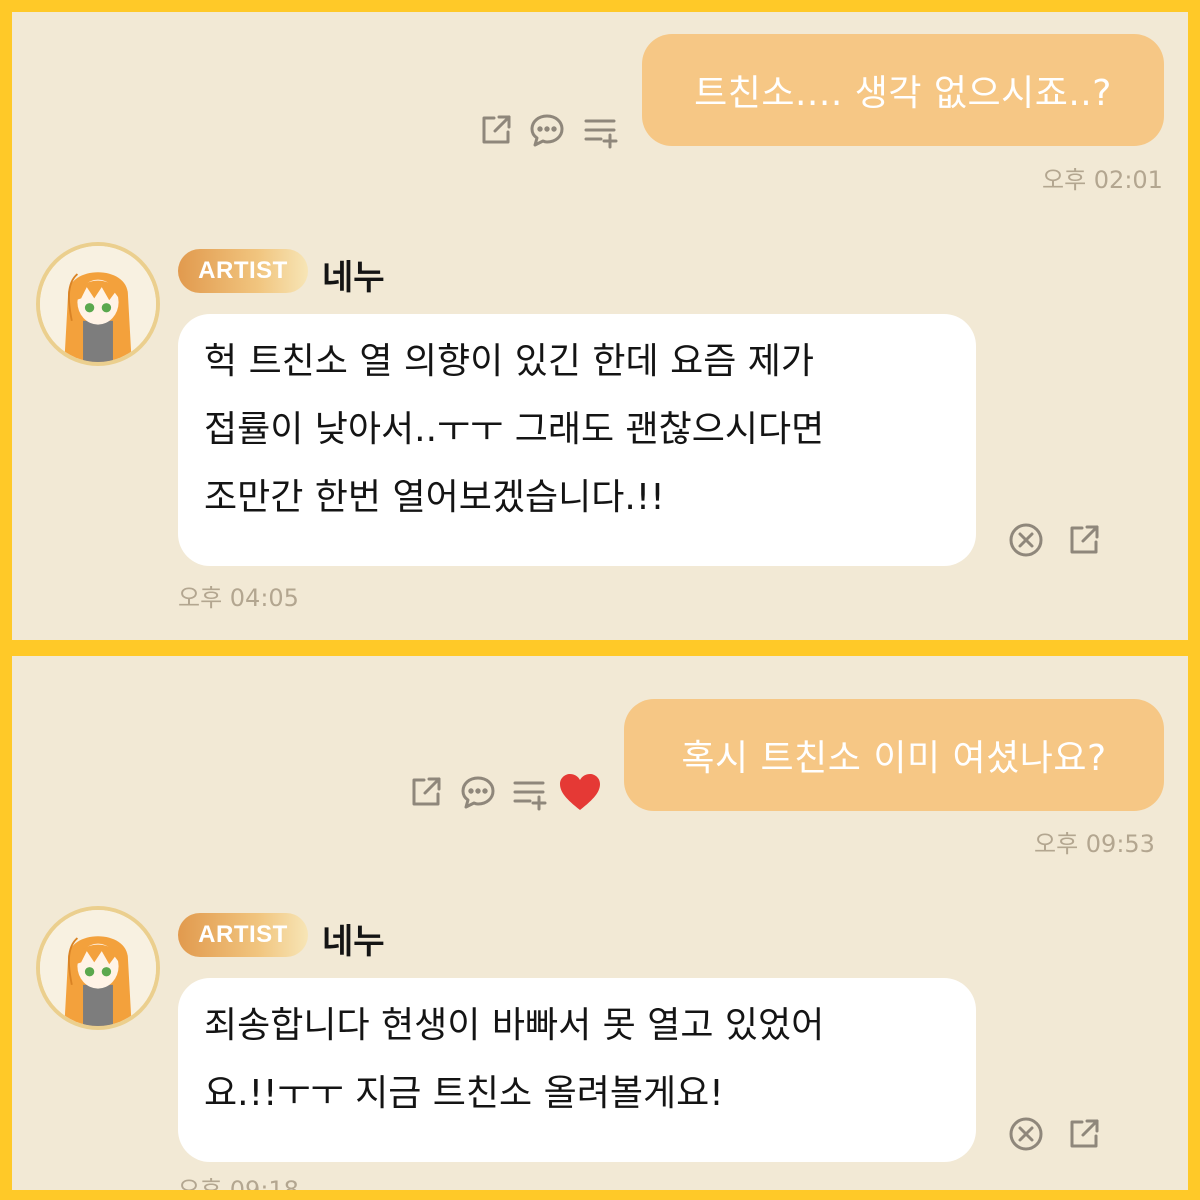  Describe the element at coordinates (509, 361) in the screenshot. I see `message-line: 헉 트친소 열 의향이 있긴 한데 요즘 제가` at that location.